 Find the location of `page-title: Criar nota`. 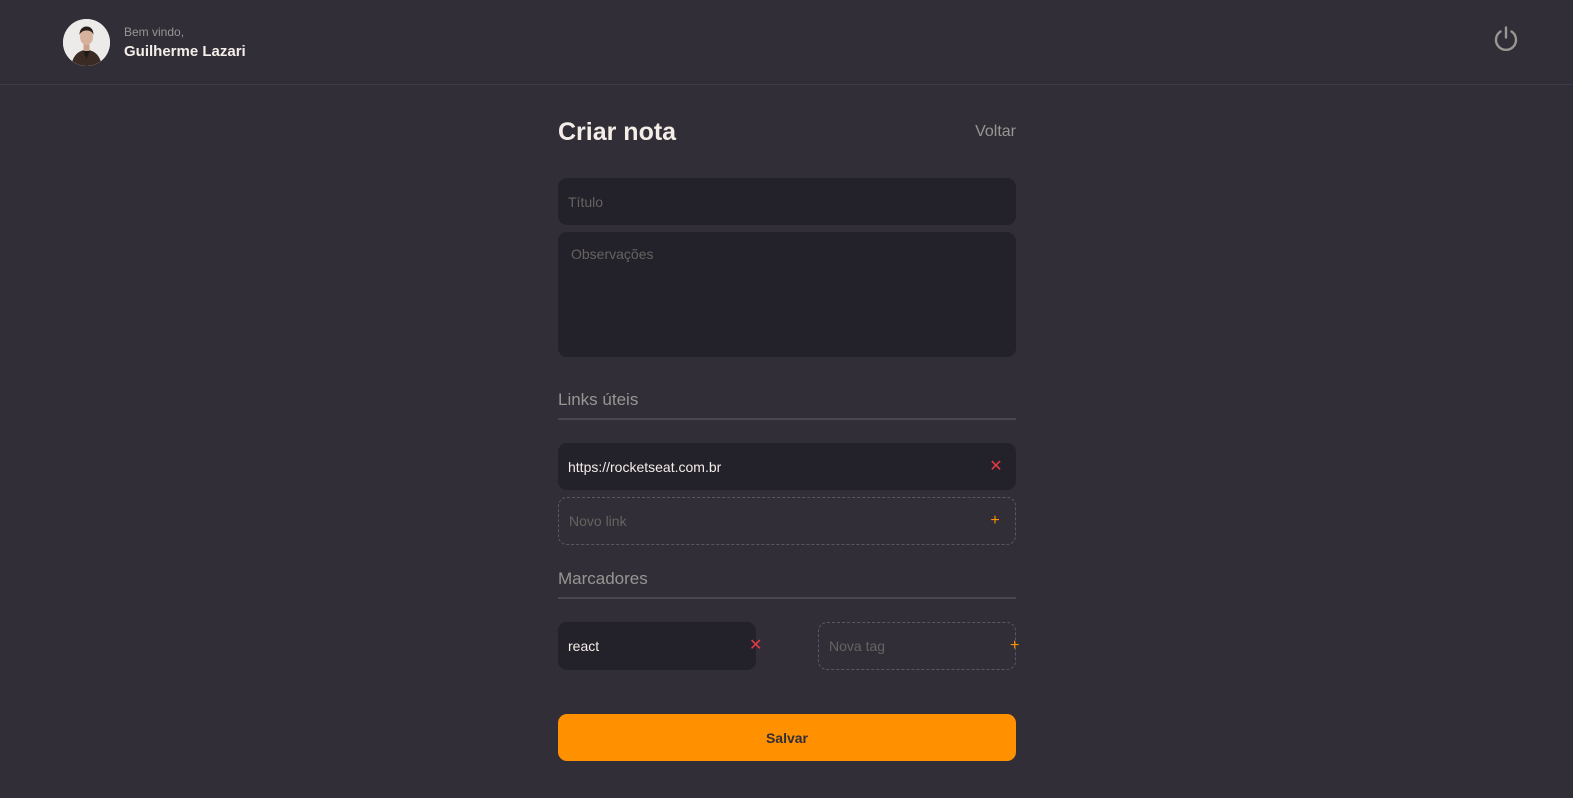

page-title: Criar nota is located at coordinates (617, 131).